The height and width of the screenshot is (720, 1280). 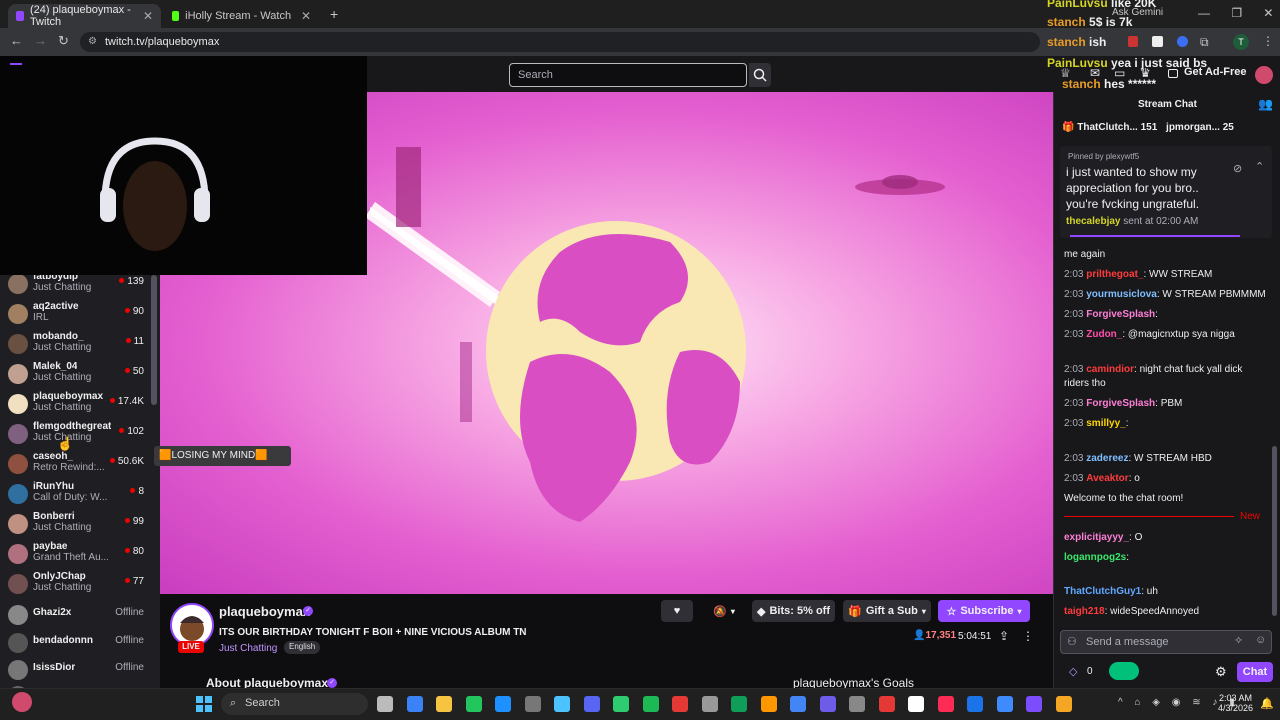 I want to click on message-user: prilthegoat_, so click(x=1114, y=274).